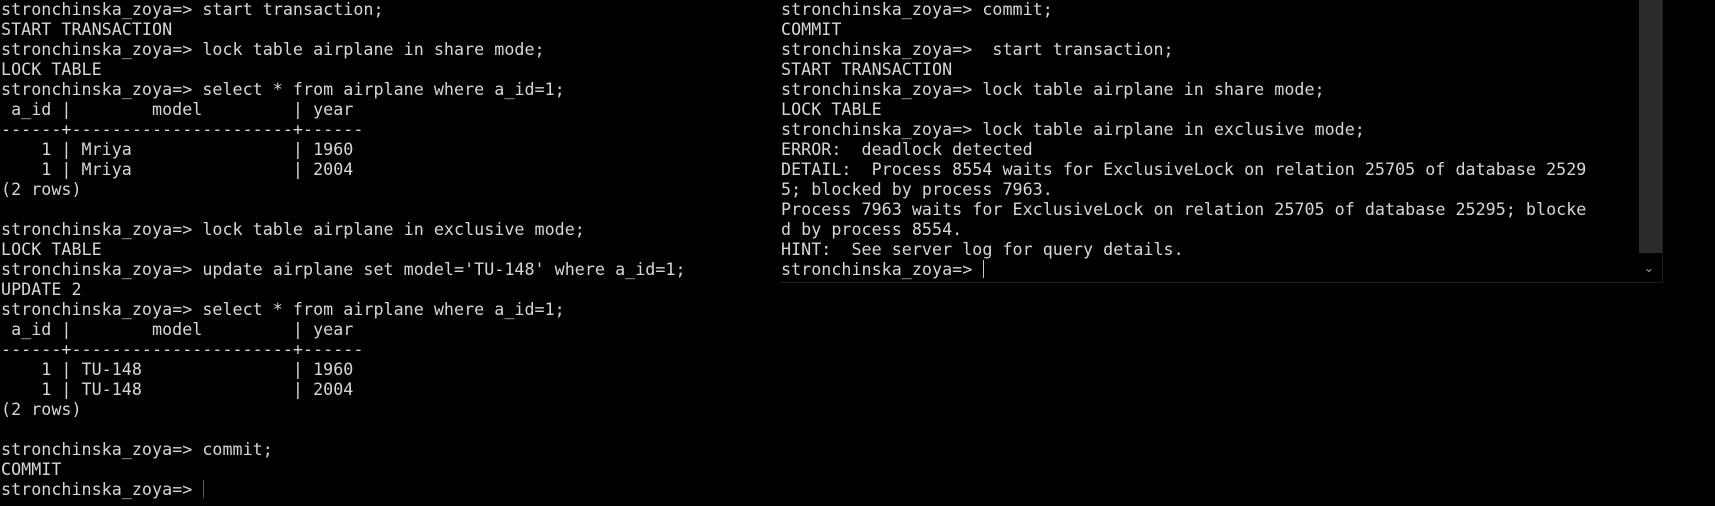 Image resolution: width=1715 pixels, height=506 pixels. What do you see at coordinates (177, 149) in the screenshot?
I see `terminal-line: 1 | Mriya | 1960` at bounding box center [177, 149].